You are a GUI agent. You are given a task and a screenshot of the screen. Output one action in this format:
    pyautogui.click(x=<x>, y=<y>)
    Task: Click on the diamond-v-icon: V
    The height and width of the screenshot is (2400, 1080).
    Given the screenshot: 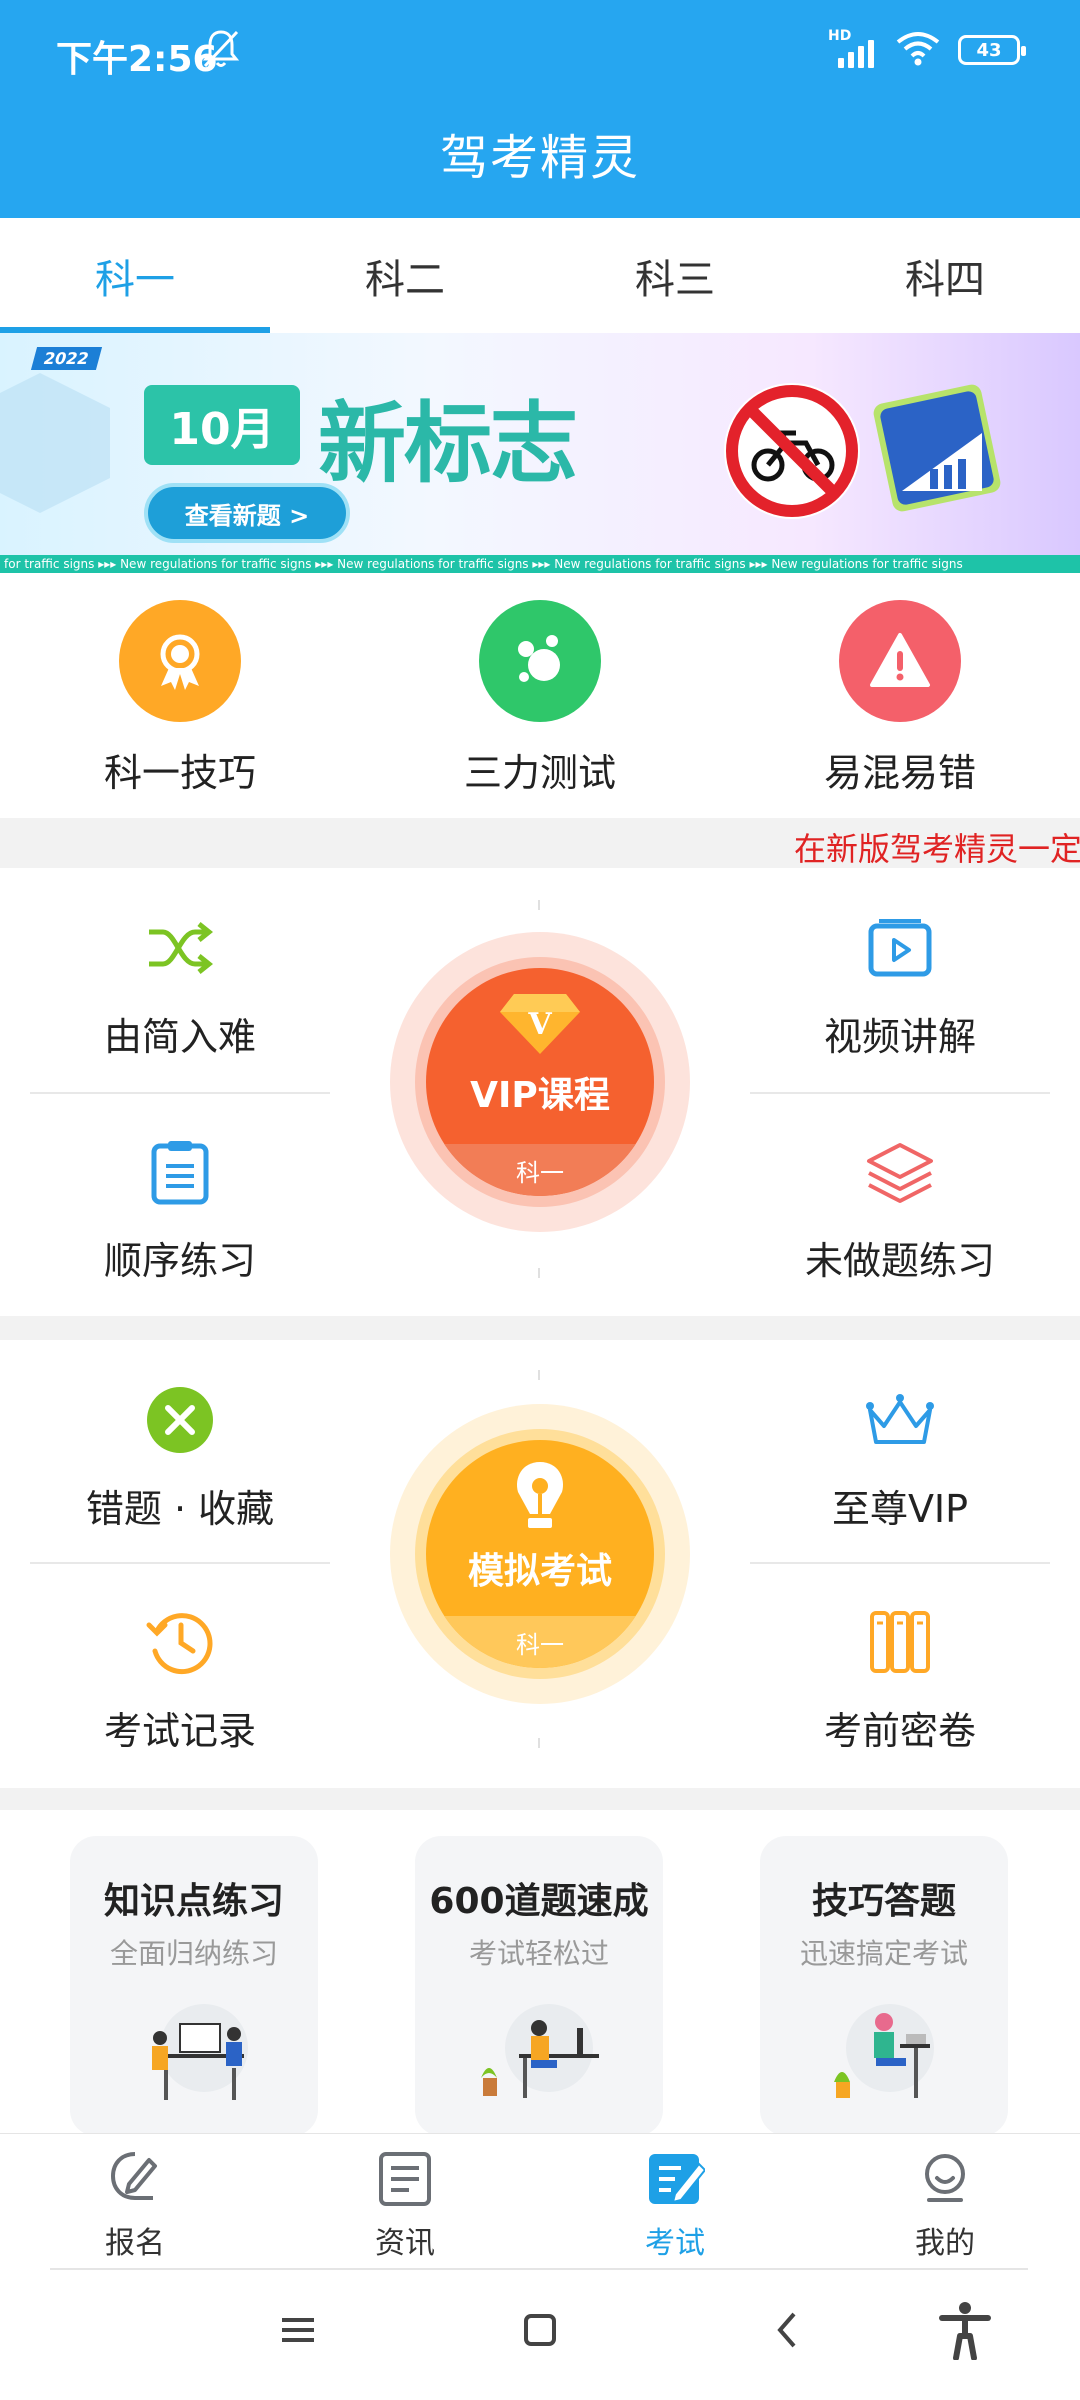 What is the action you would take?
    pyautogui.click(x=540, y=1025)
    